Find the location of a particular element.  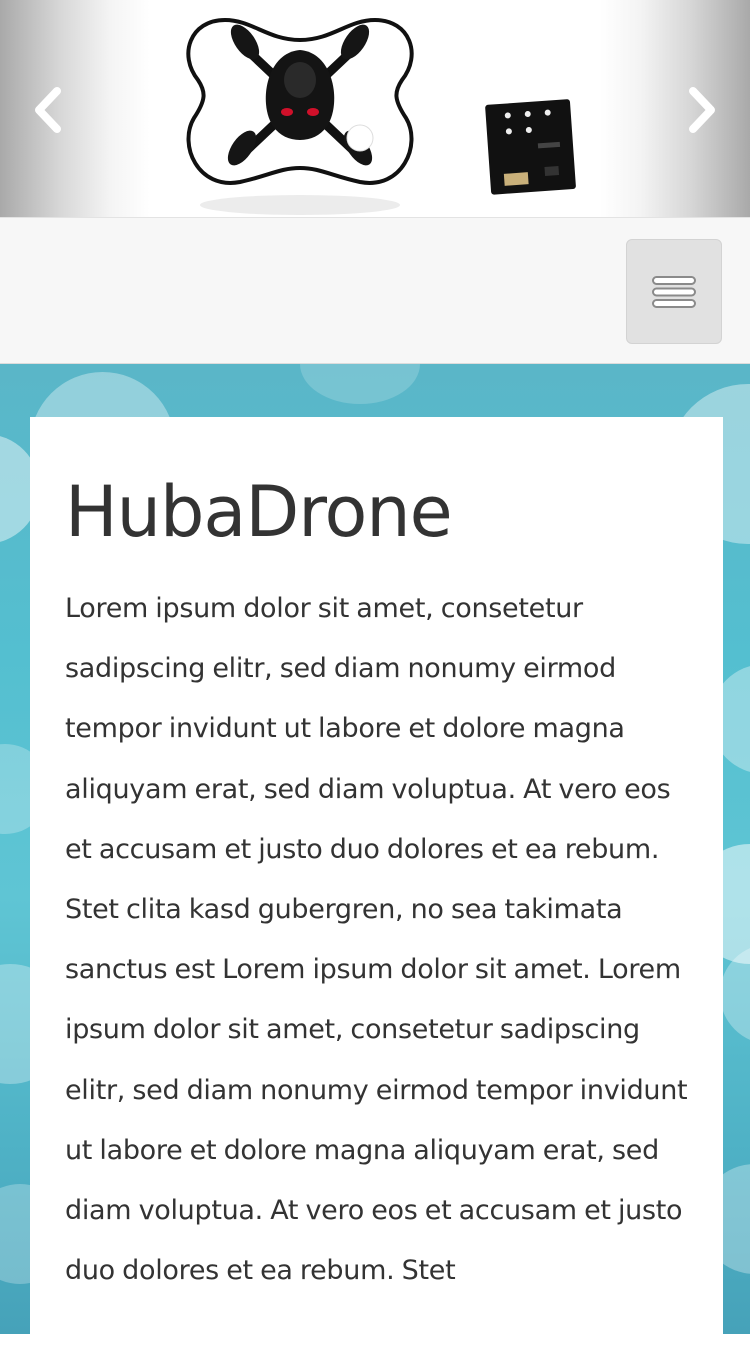

drone-product-image is located at coordinates (381, 116).